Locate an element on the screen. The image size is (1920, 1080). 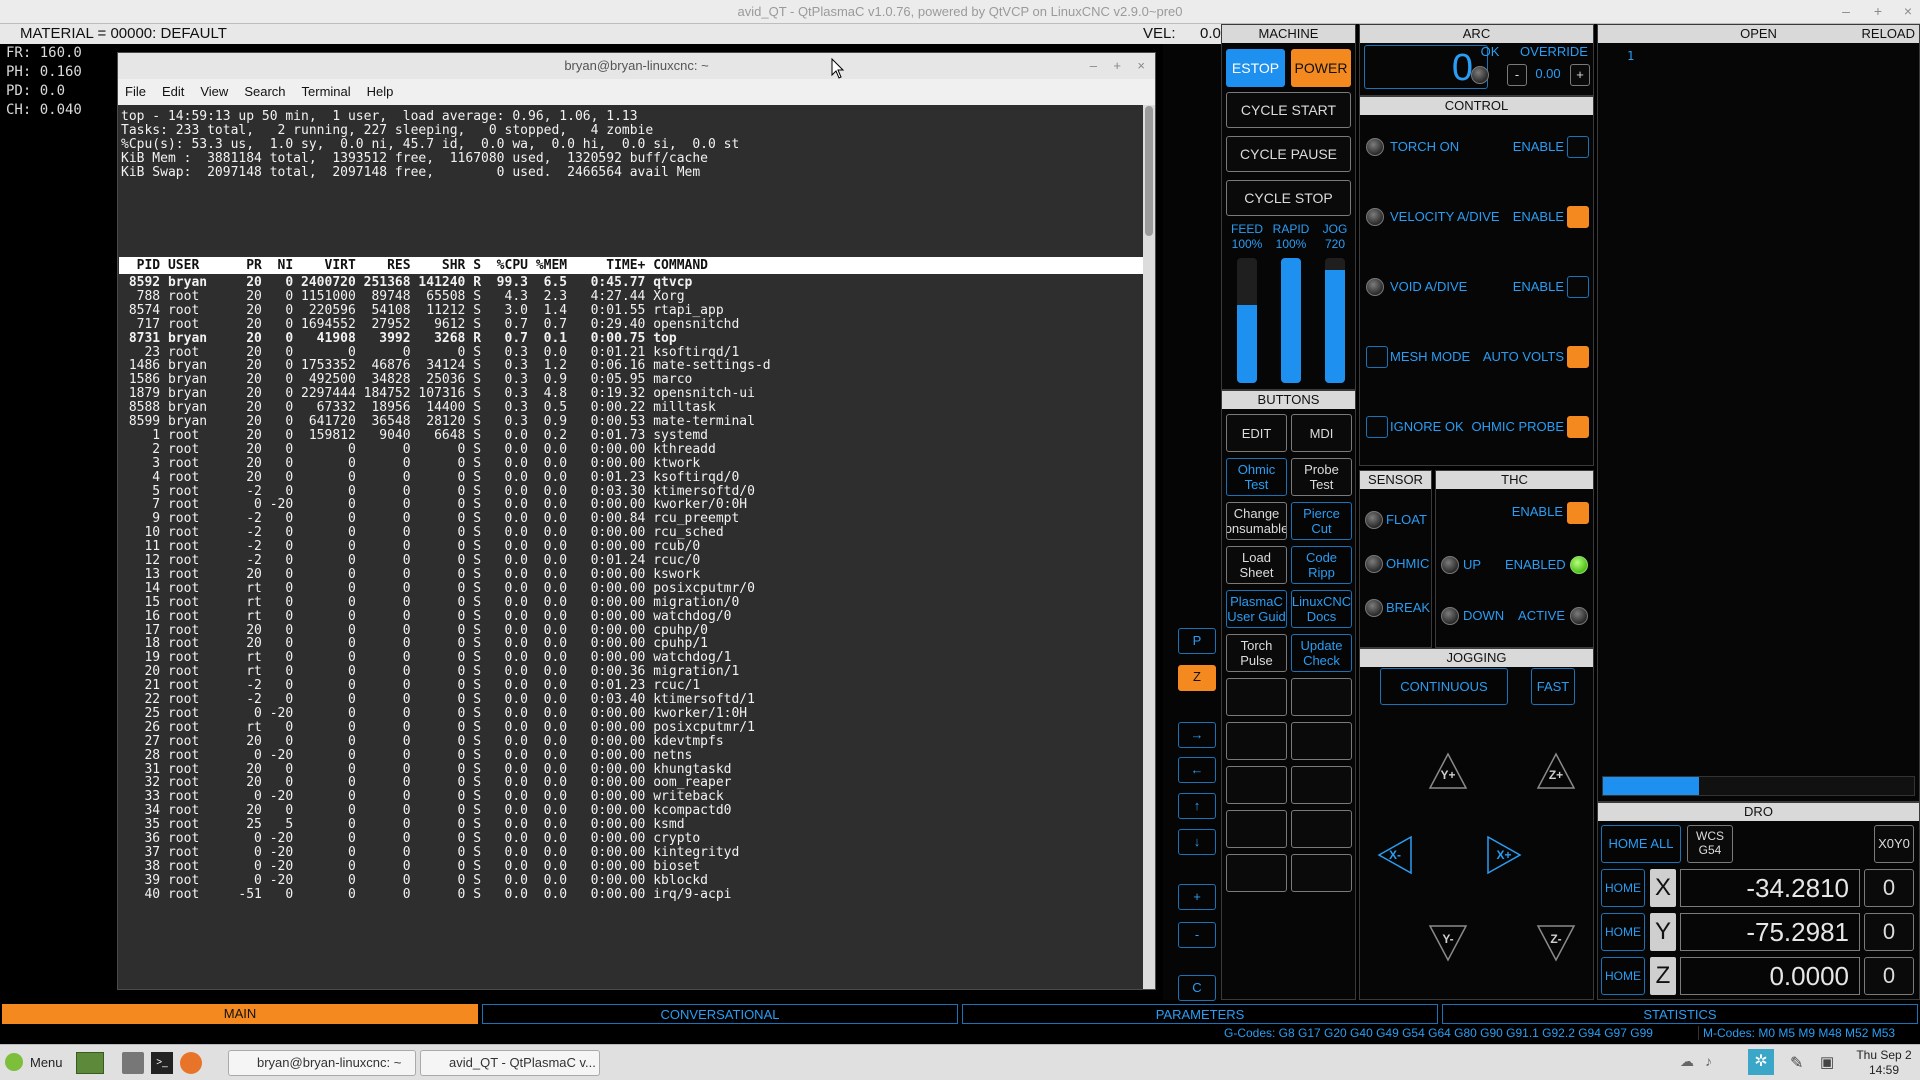
reload-button: RELOAD is located at coordinates (1888, 34).